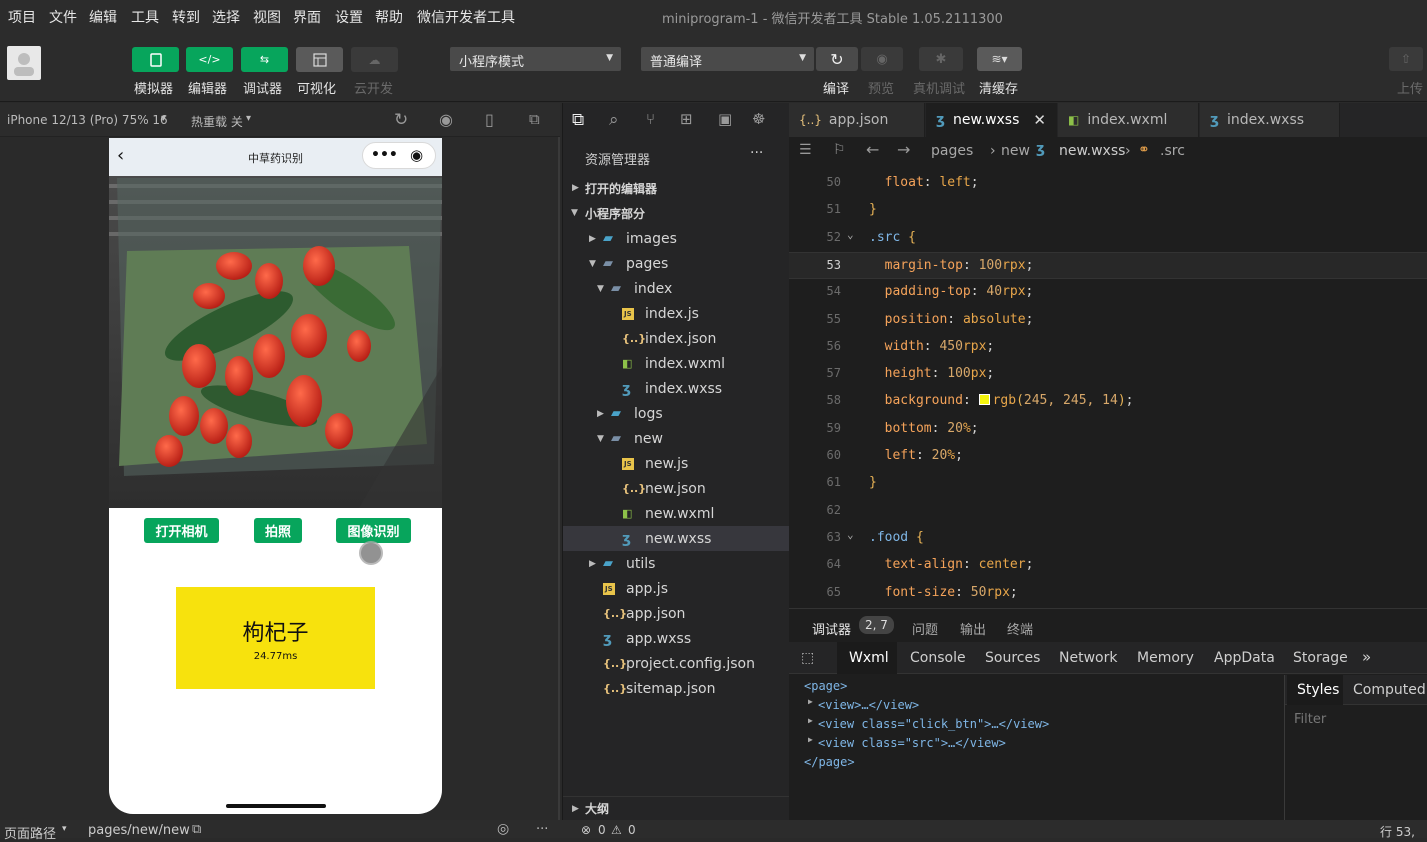 The height and width of the screenshot is (842, 1427). Describe the element at coordinates (1128, 120) in the screenshot. I see `tab-index-wxml: ◧ index.wxml` at that location.